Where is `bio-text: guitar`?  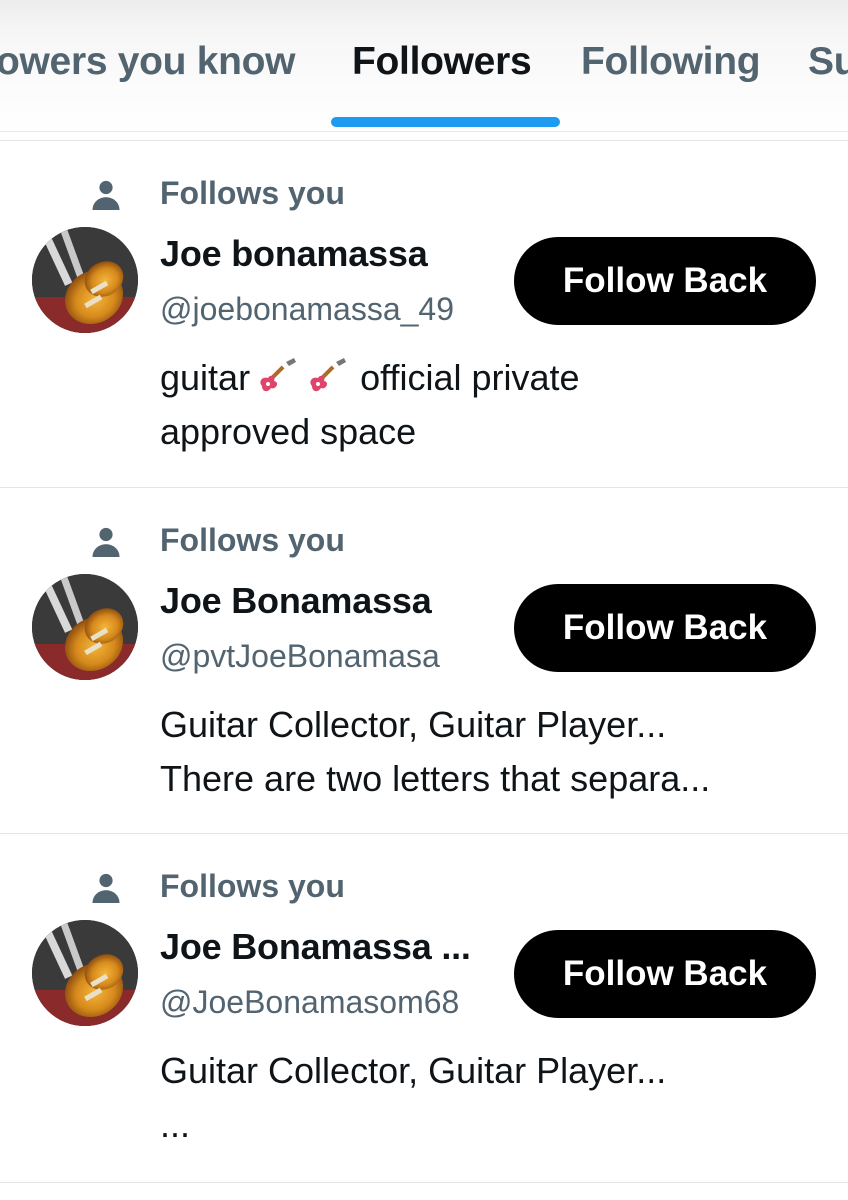
bio-text: guitar is located at coordinates (205, 377).